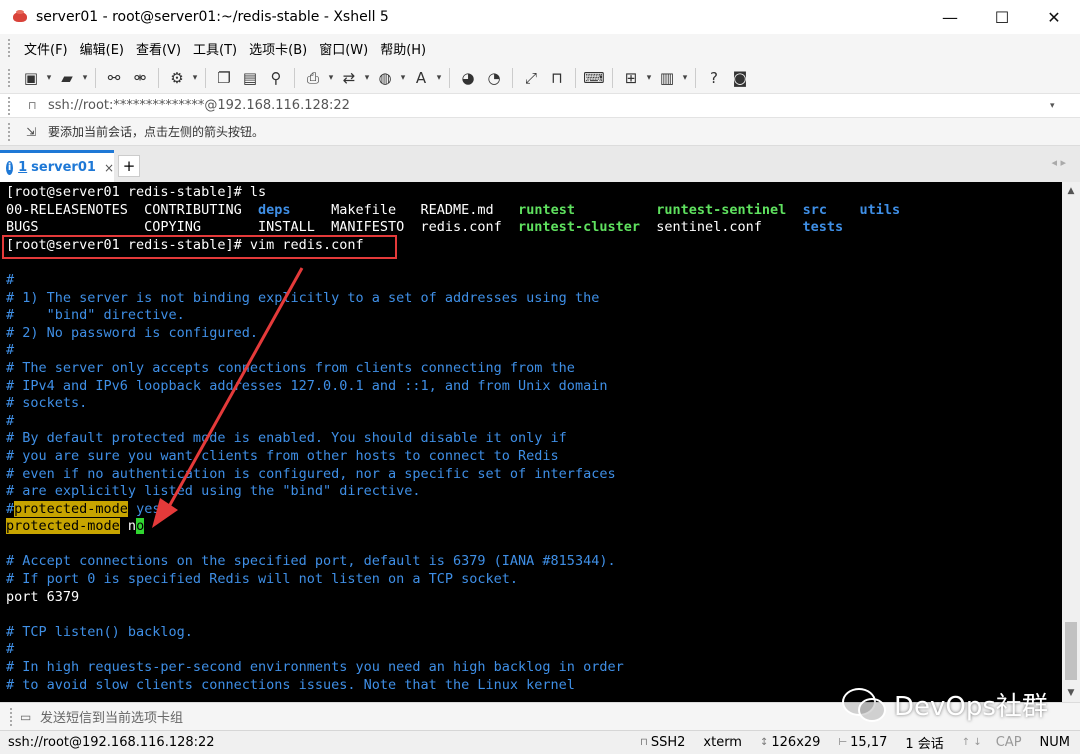 This screenshot has height=754, width=1080. What do you see at coordinates (880, 209) in the screenshot?
I see `terminal-text: utils` at bounding box center [880, 209].